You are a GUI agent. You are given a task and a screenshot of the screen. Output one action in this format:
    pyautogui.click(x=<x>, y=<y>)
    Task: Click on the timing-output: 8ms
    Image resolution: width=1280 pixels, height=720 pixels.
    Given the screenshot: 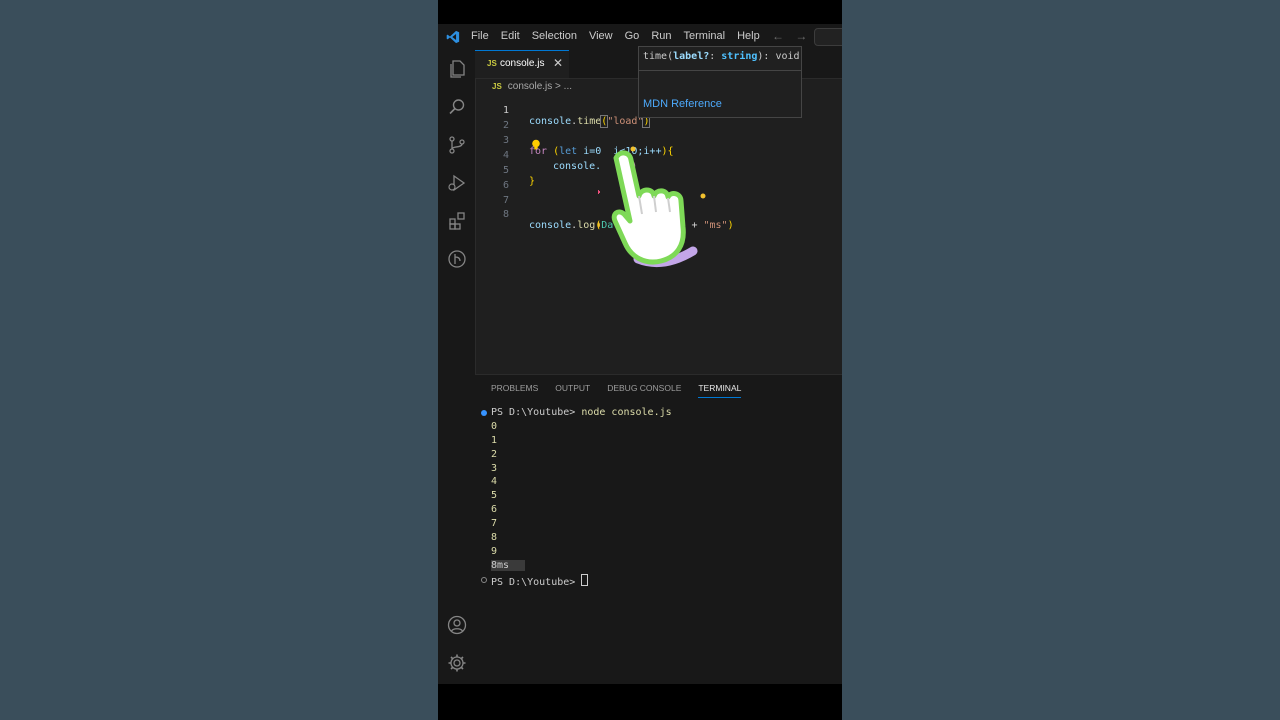 What is the action you would take?
    pyautogui.click(x=508, y=565)
    